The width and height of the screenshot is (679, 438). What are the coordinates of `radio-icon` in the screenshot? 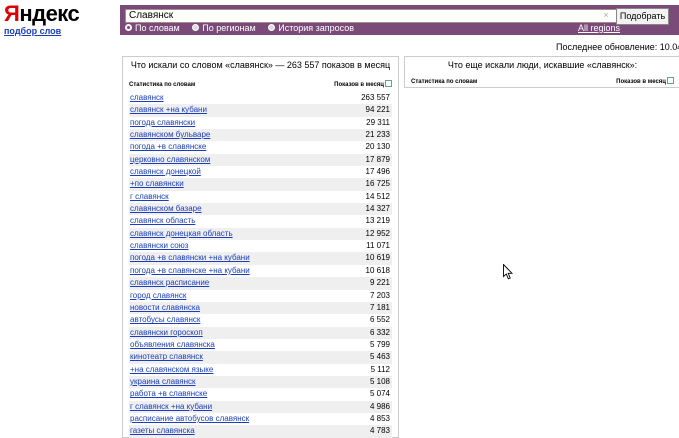 It's located at (196, 27).